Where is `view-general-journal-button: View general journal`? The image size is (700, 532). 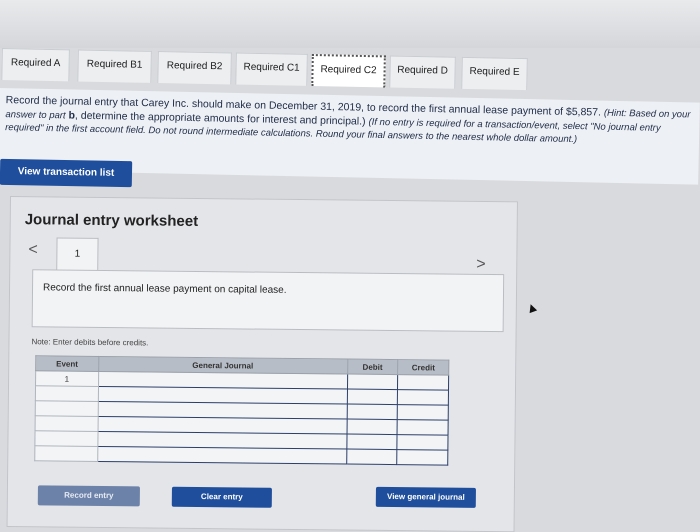 view-general-journal-button: View general journal is located at coordinates (425, 497).